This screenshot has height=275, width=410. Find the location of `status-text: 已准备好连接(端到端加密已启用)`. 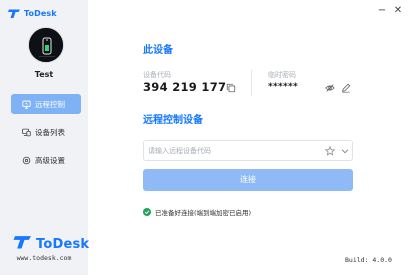

status-text: 已准备好连接(端到端加密已启用) is located at coordinates (203, 213).